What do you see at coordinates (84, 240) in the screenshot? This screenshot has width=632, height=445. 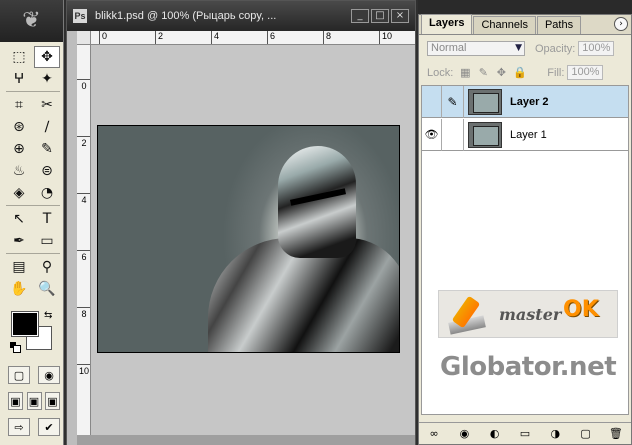 I see `vertical-ruler: 0 2 4 6 8 10` at bounding box center [84, 240].